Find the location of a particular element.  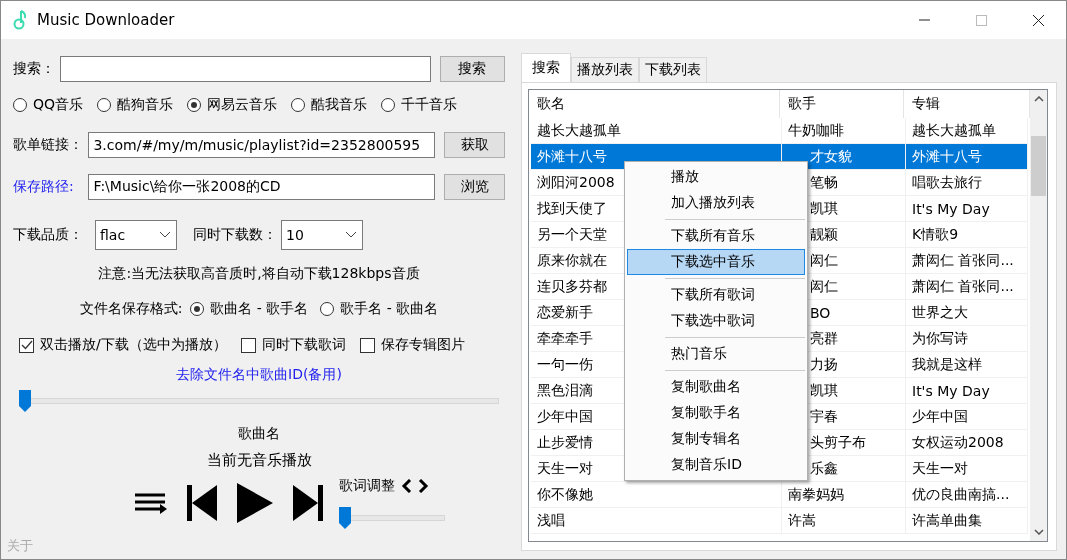

checkmark-icon is located at coordinates (26, 345).